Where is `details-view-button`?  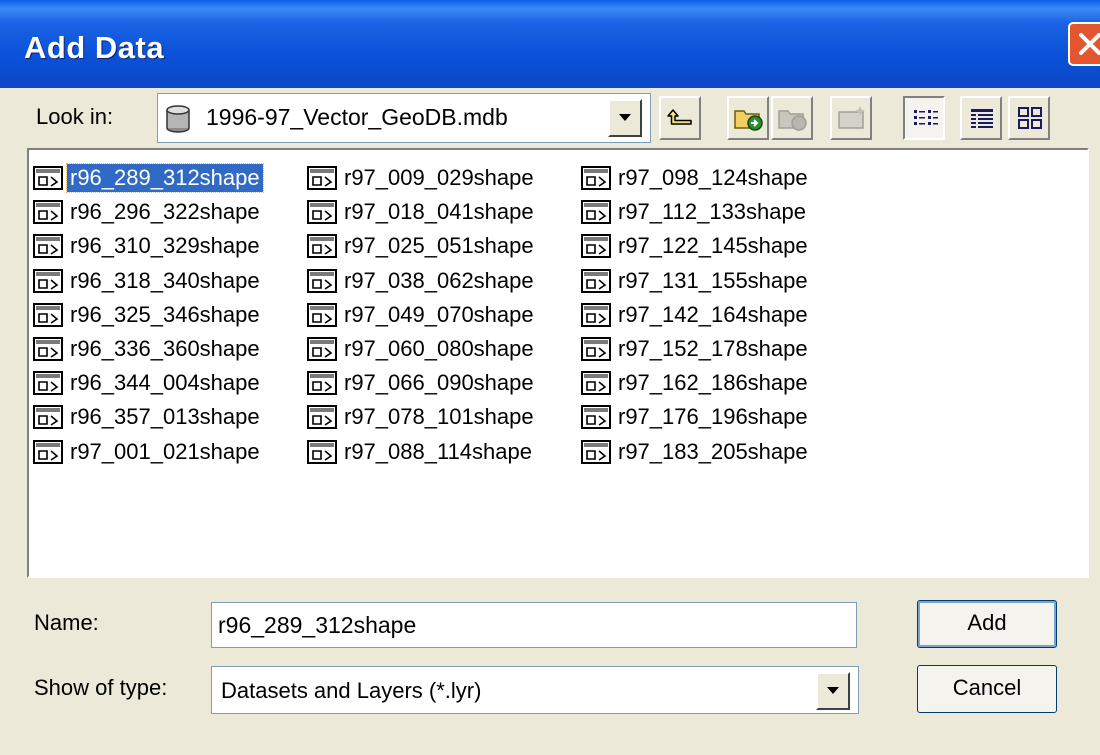 details-view-button is located at coordinates (981, 118).